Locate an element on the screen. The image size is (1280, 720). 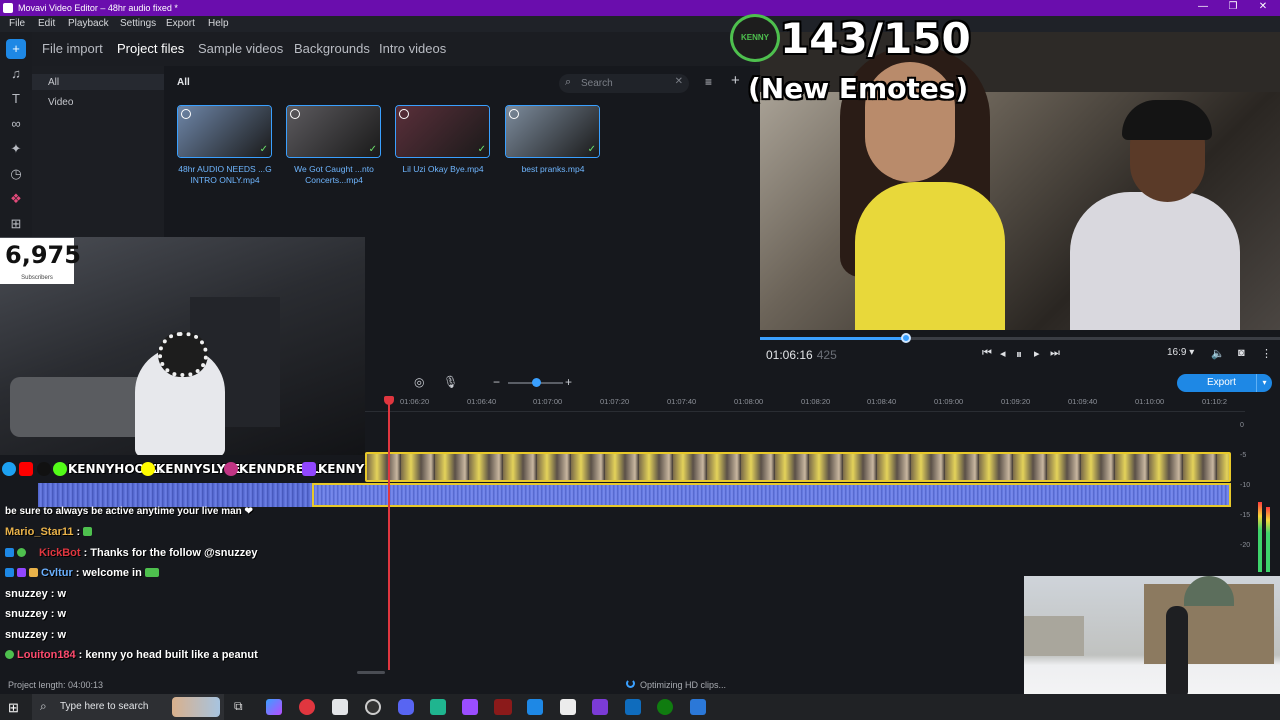
music-icon: ♫ is located at coordinates (16, 74).